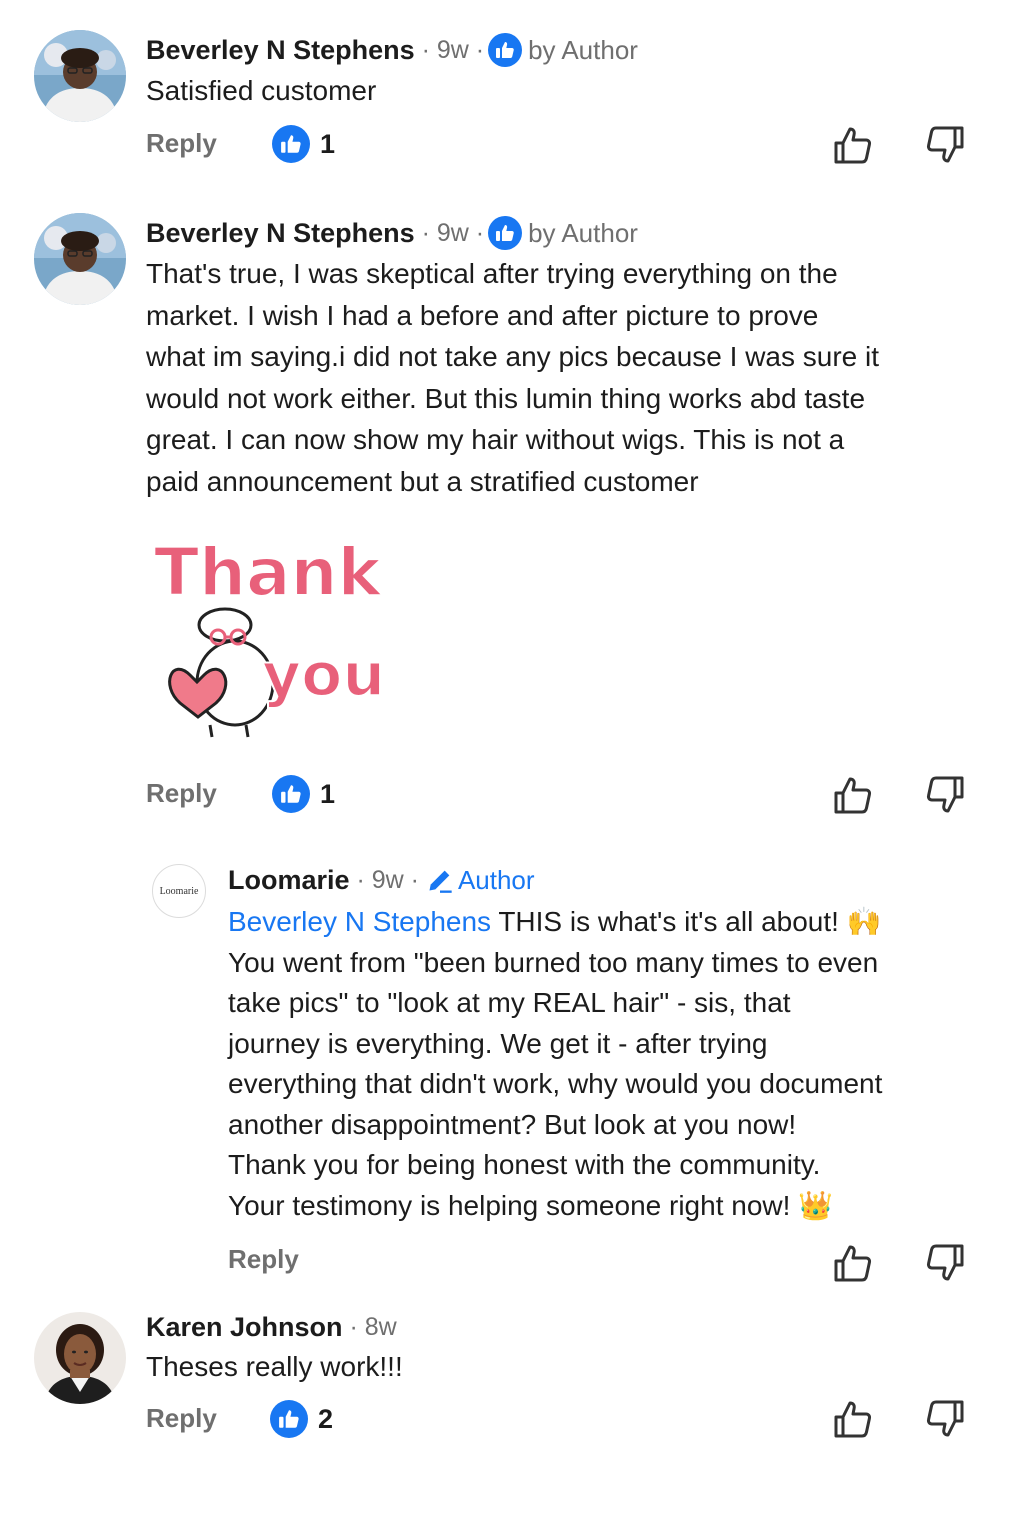 This screenshot has width=1024, height=1536. I want to click on comment-header: Loomarie · 9w · Author, so click(381, 880).